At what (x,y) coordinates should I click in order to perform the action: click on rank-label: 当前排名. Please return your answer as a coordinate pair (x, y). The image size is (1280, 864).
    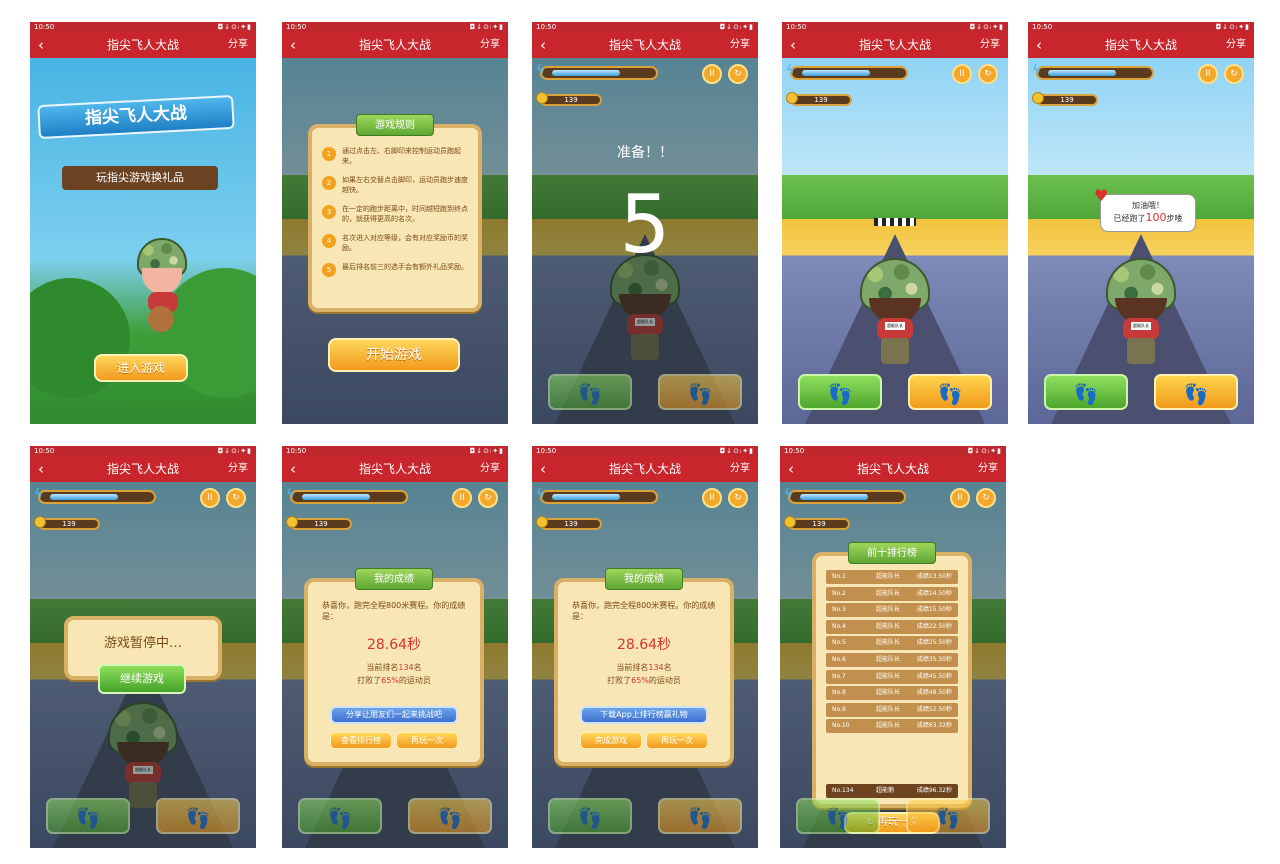
    Looking at the image, I should click on (382, 667).